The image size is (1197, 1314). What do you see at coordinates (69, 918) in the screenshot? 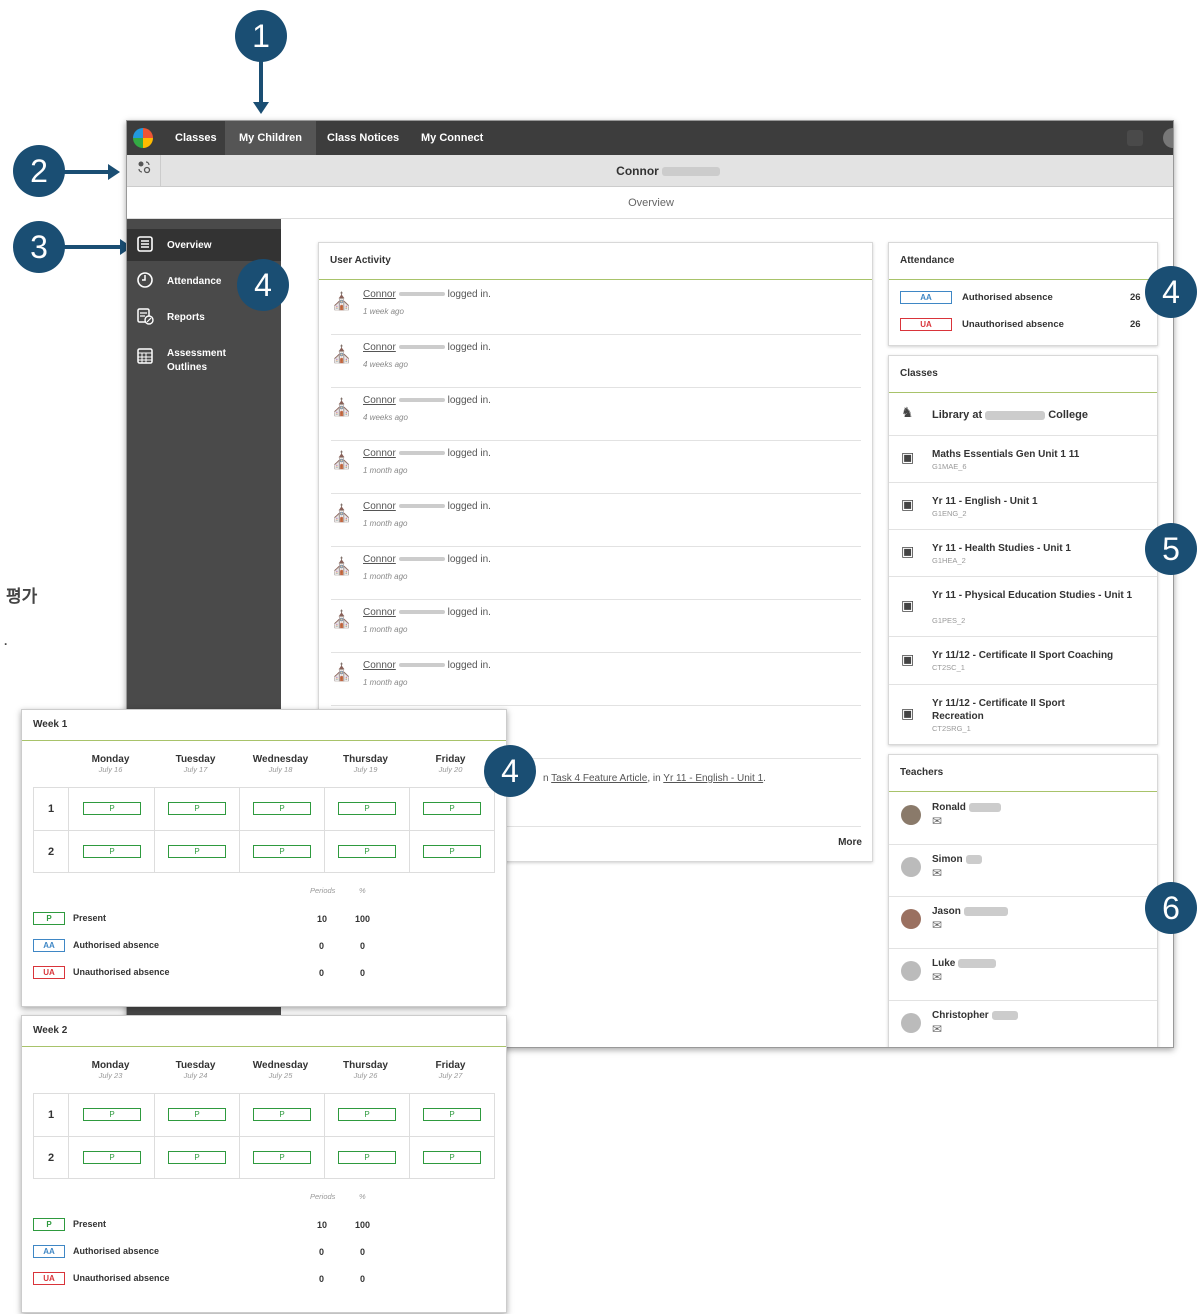
I see `legend-row-present: P Present` at bounding box center [69, 918].